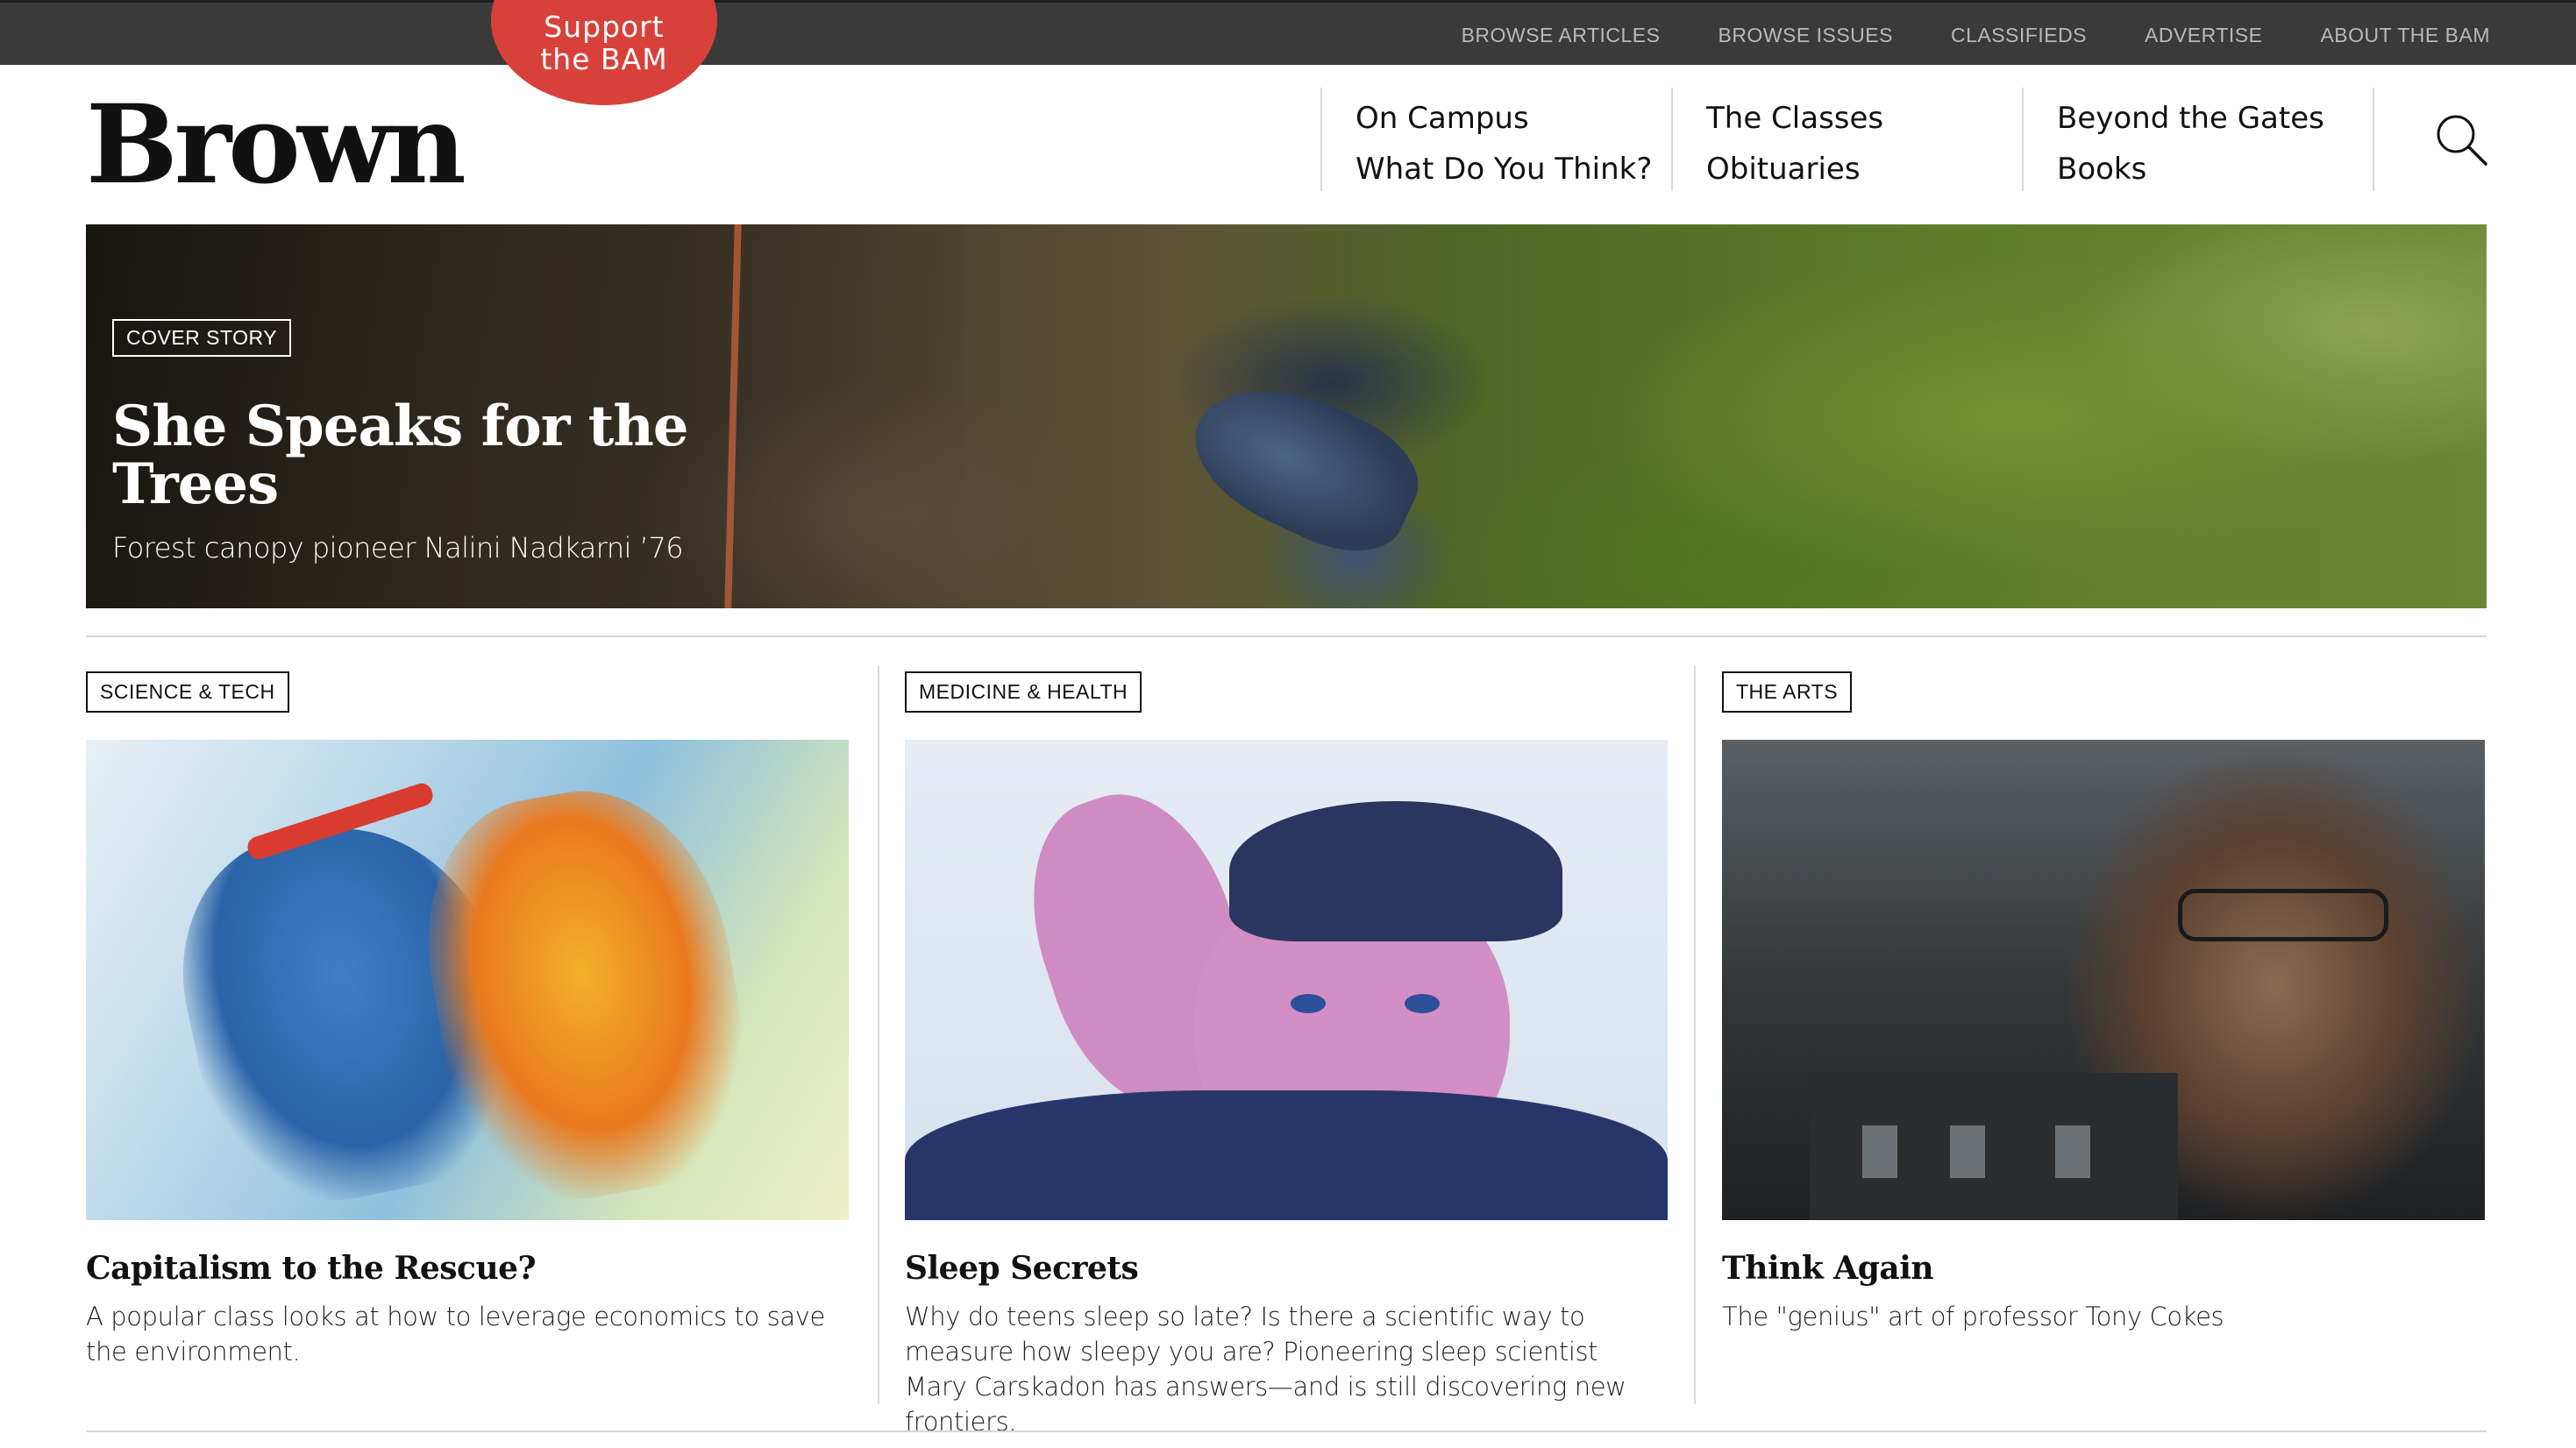  What do you see at coordinates (2019, 35) in the screenshot?
I see `utility-link-classifieds: CLASSIFIEDS` at bounding box center [2019, 35].